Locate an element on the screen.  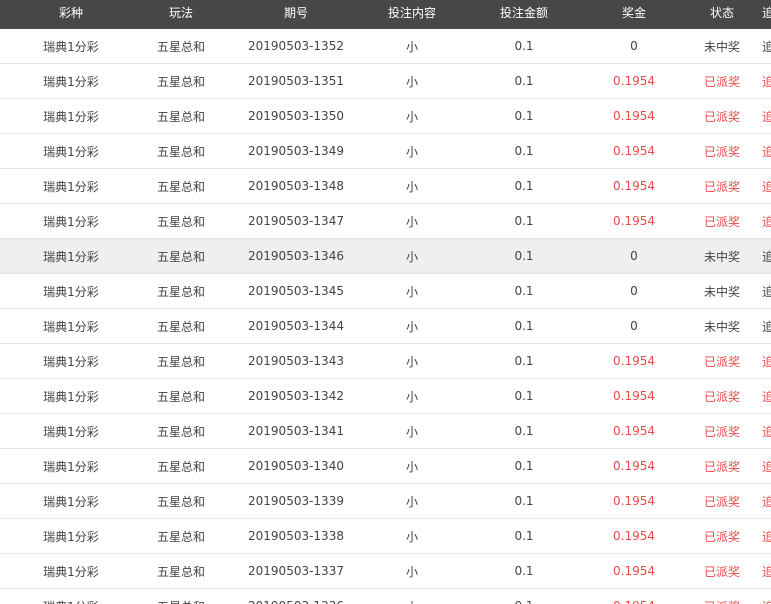
table-row: 瑞典1分彩 五星总和 20190503-1352 小 0.1 0 未中奖 追 is located at coordinates (385, 46).